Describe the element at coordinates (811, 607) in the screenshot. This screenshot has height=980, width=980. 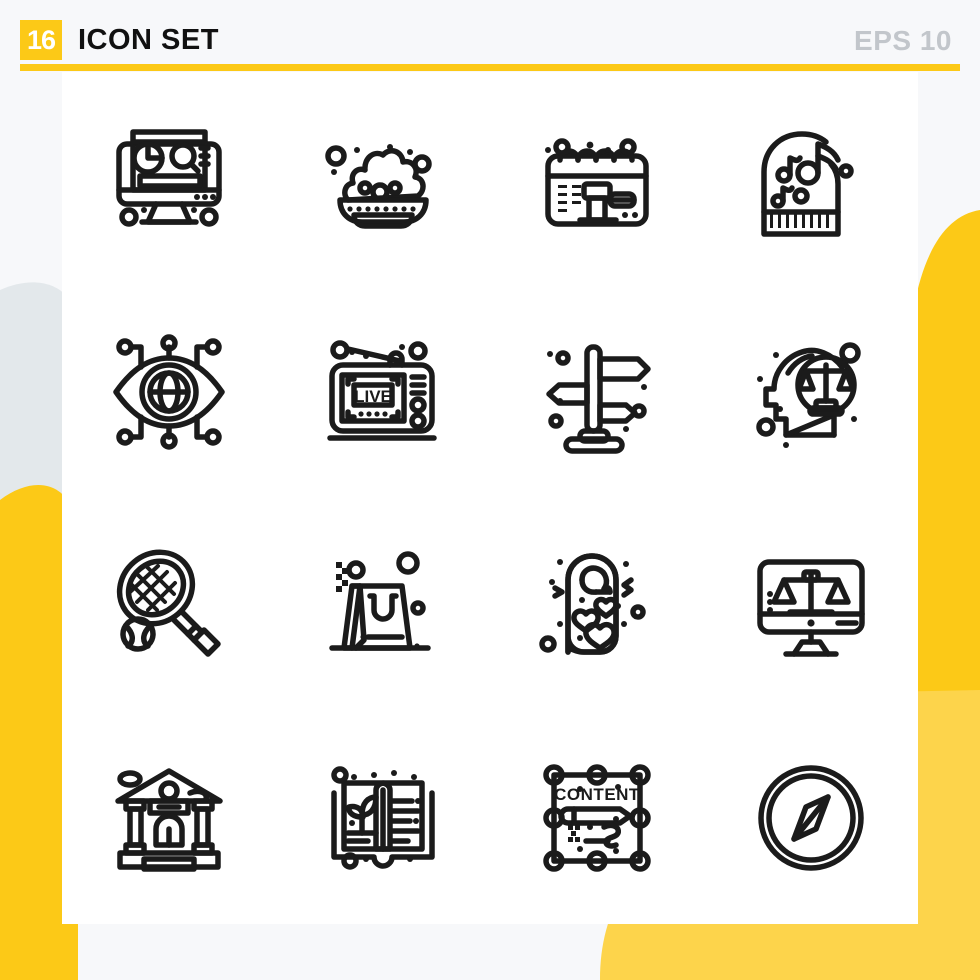
I see `online-law-monitor-icon` at that location.